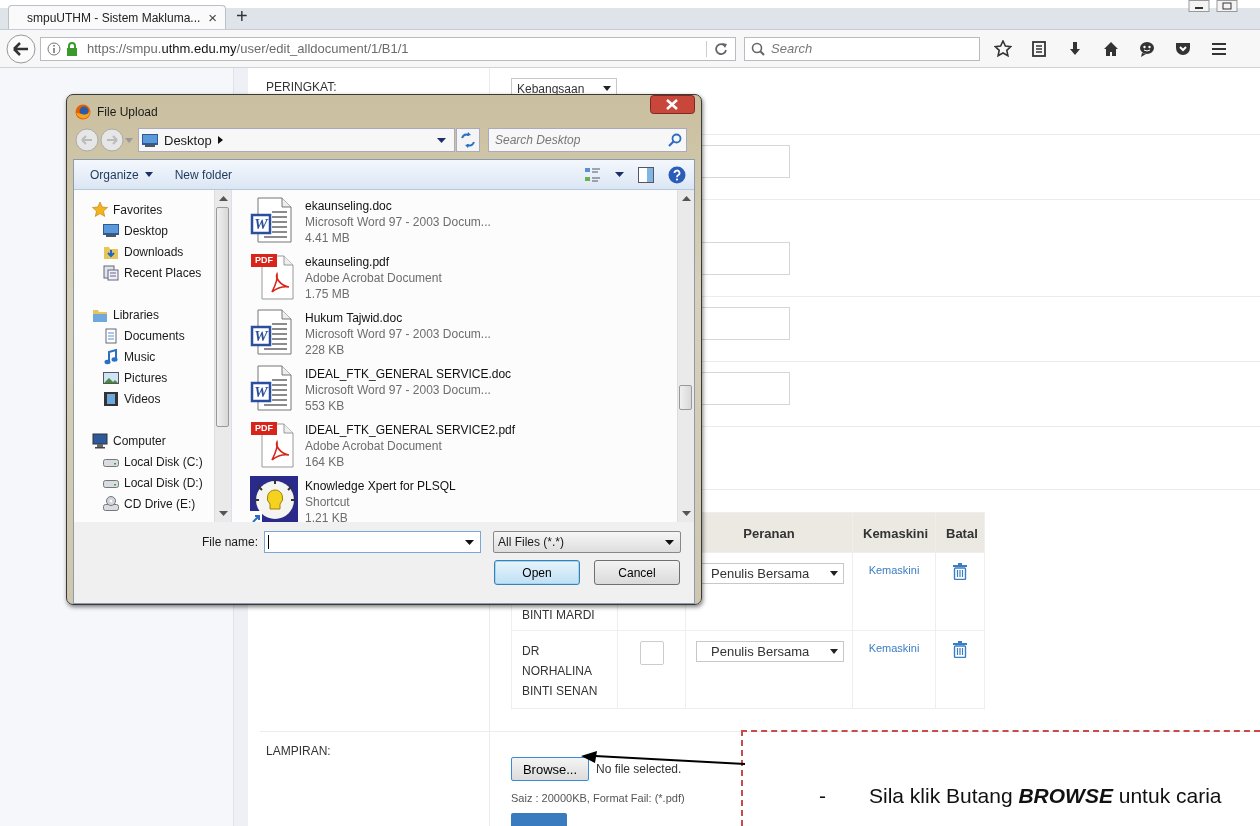 The height and width of the screenshot is (826, 1260). What do you see at coordinates (463, 499) in the screenshot?
I see `file-item: Knowledge Xpert for PLSQL Shortcut 1.21 KB` at bounding box center [463, 499].